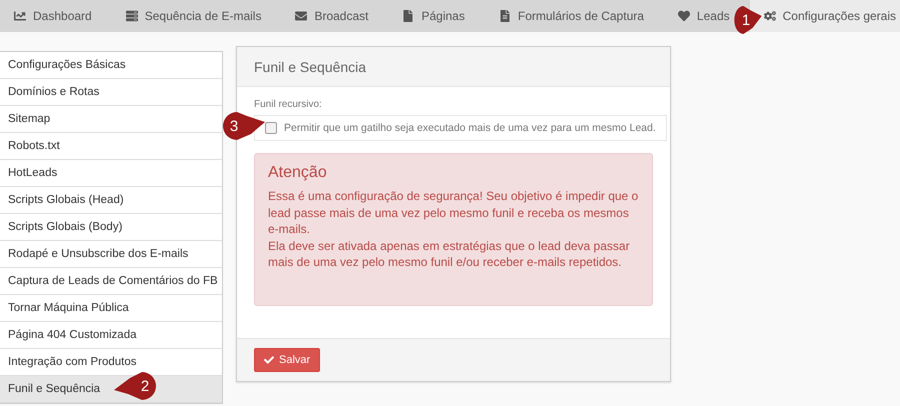 The image size is (900, 406). Describe the element at coordinates (408, 16) in the screenshot. I see `document-icon` at that location.